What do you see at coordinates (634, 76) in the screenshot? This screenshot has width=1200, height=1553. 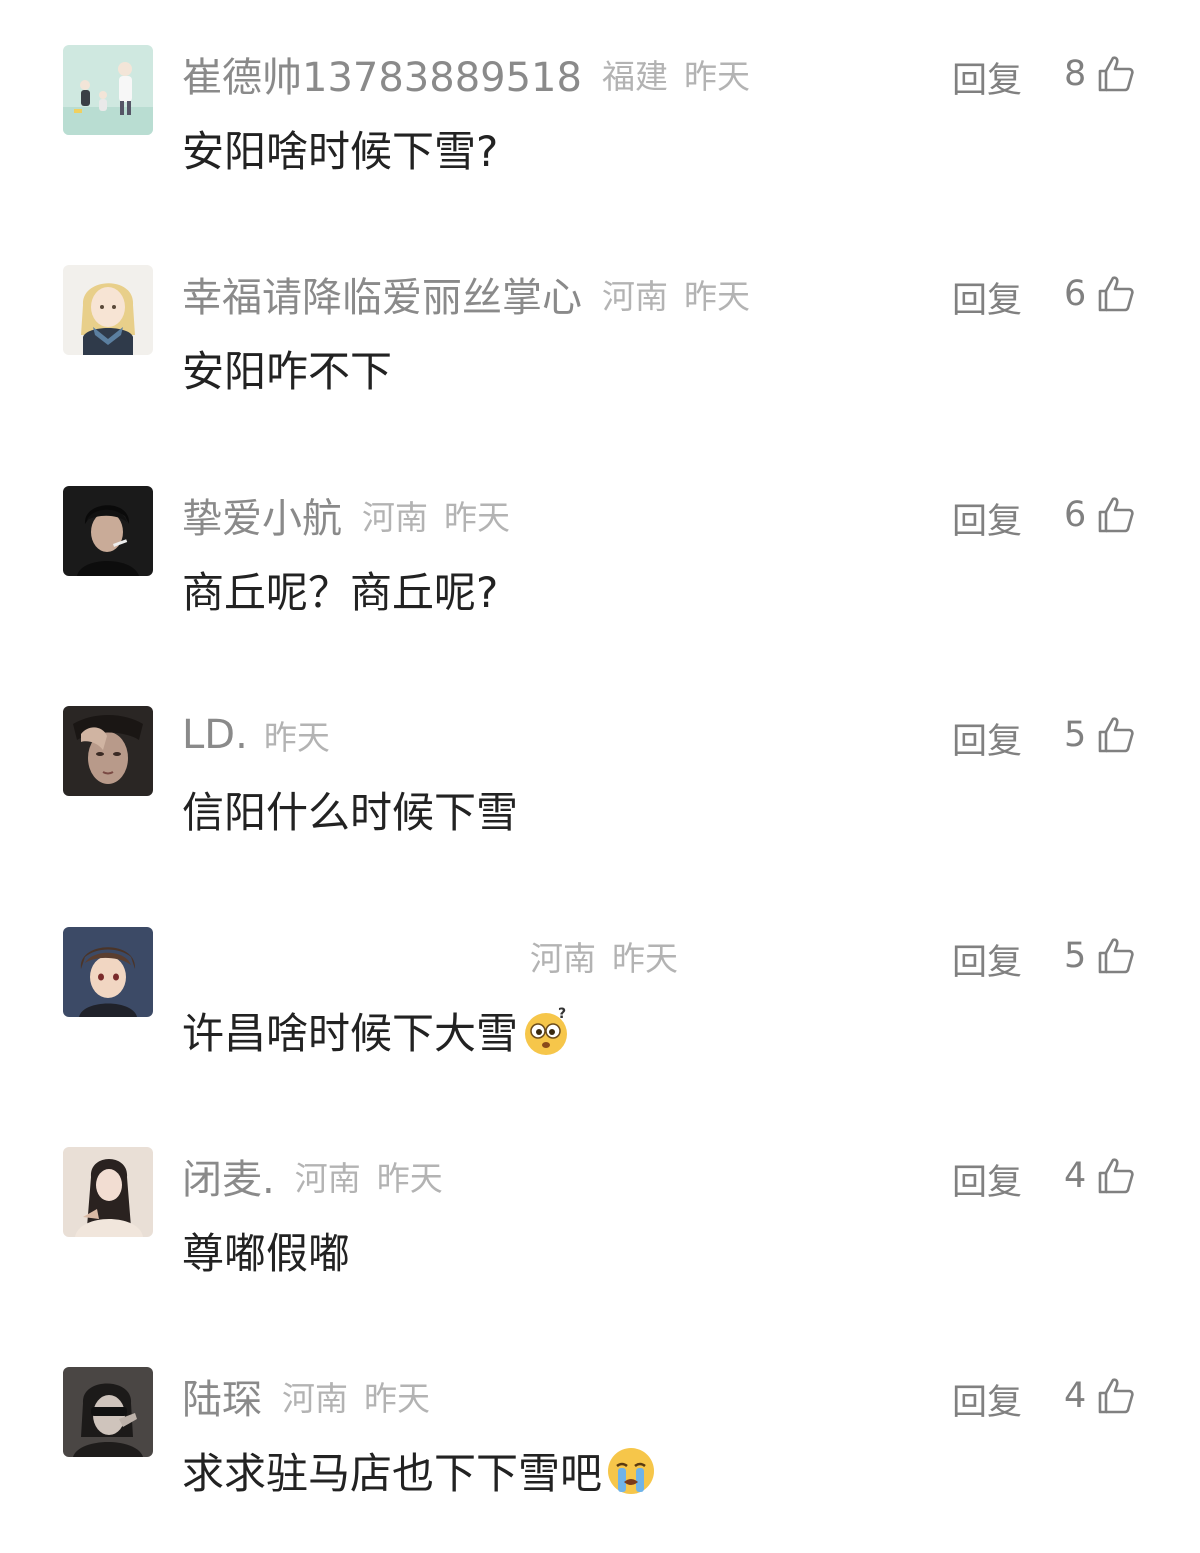 I see `region-label: 福建` at bounding box center [634, 76].